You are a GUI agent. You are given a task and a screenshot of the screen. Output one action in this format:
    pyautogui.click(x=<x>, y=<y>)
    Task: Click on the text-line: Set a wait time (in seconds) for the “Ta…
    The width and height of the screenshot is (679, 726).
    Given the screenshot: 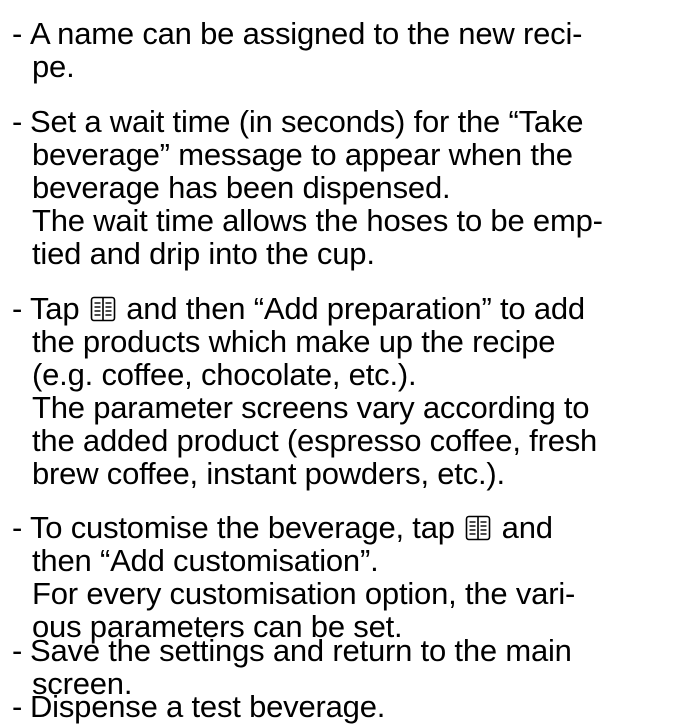 What is the action you would take?
    pyautogui.click(x=307, y=121)
    